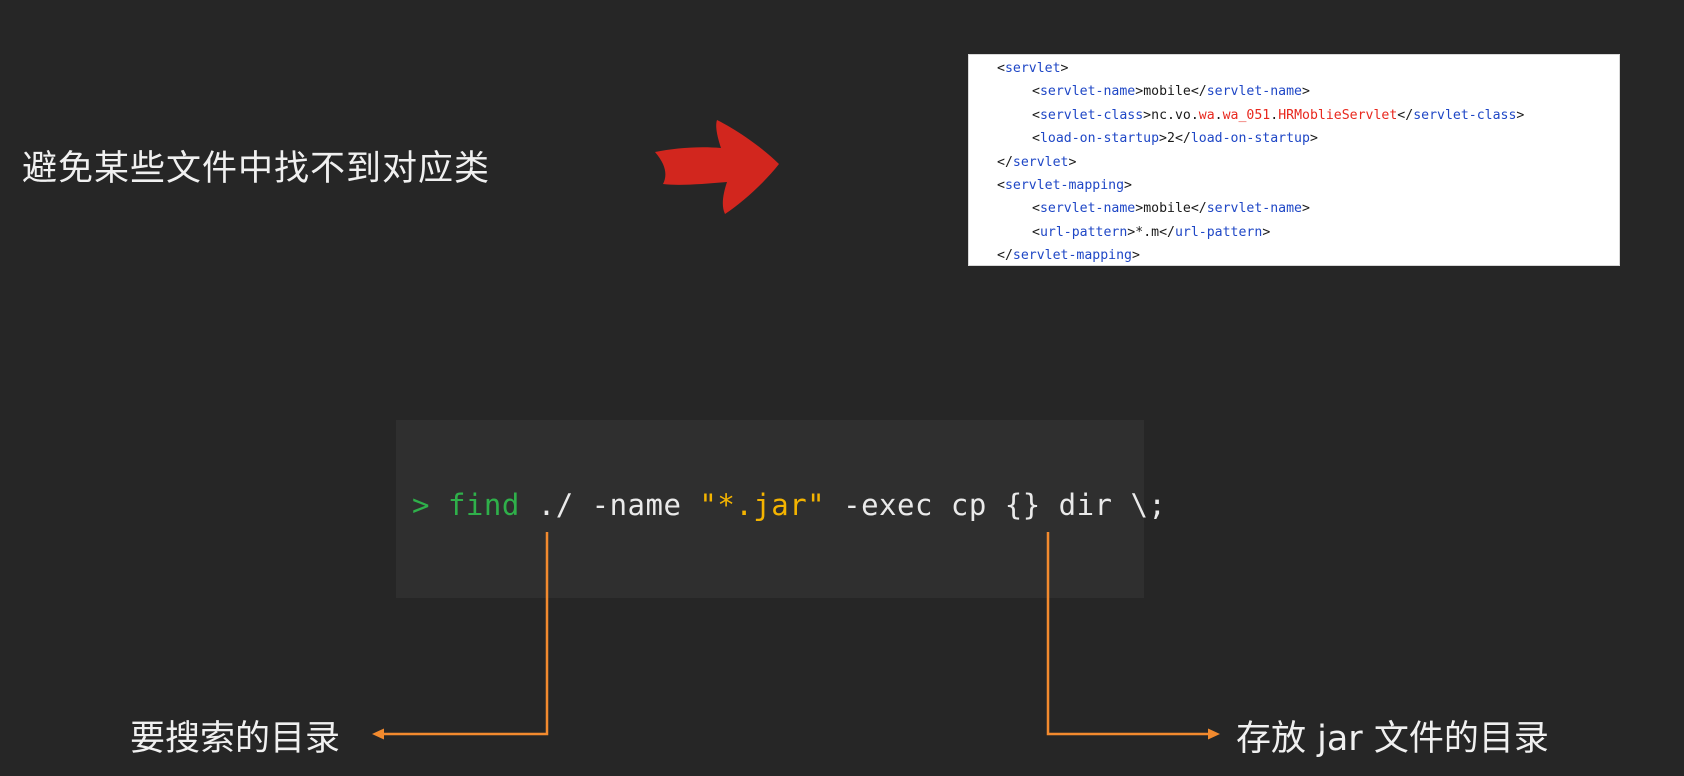 The image size is (1684, 776). I want to click on arrowhead-right-icon, so click(1214, 734).